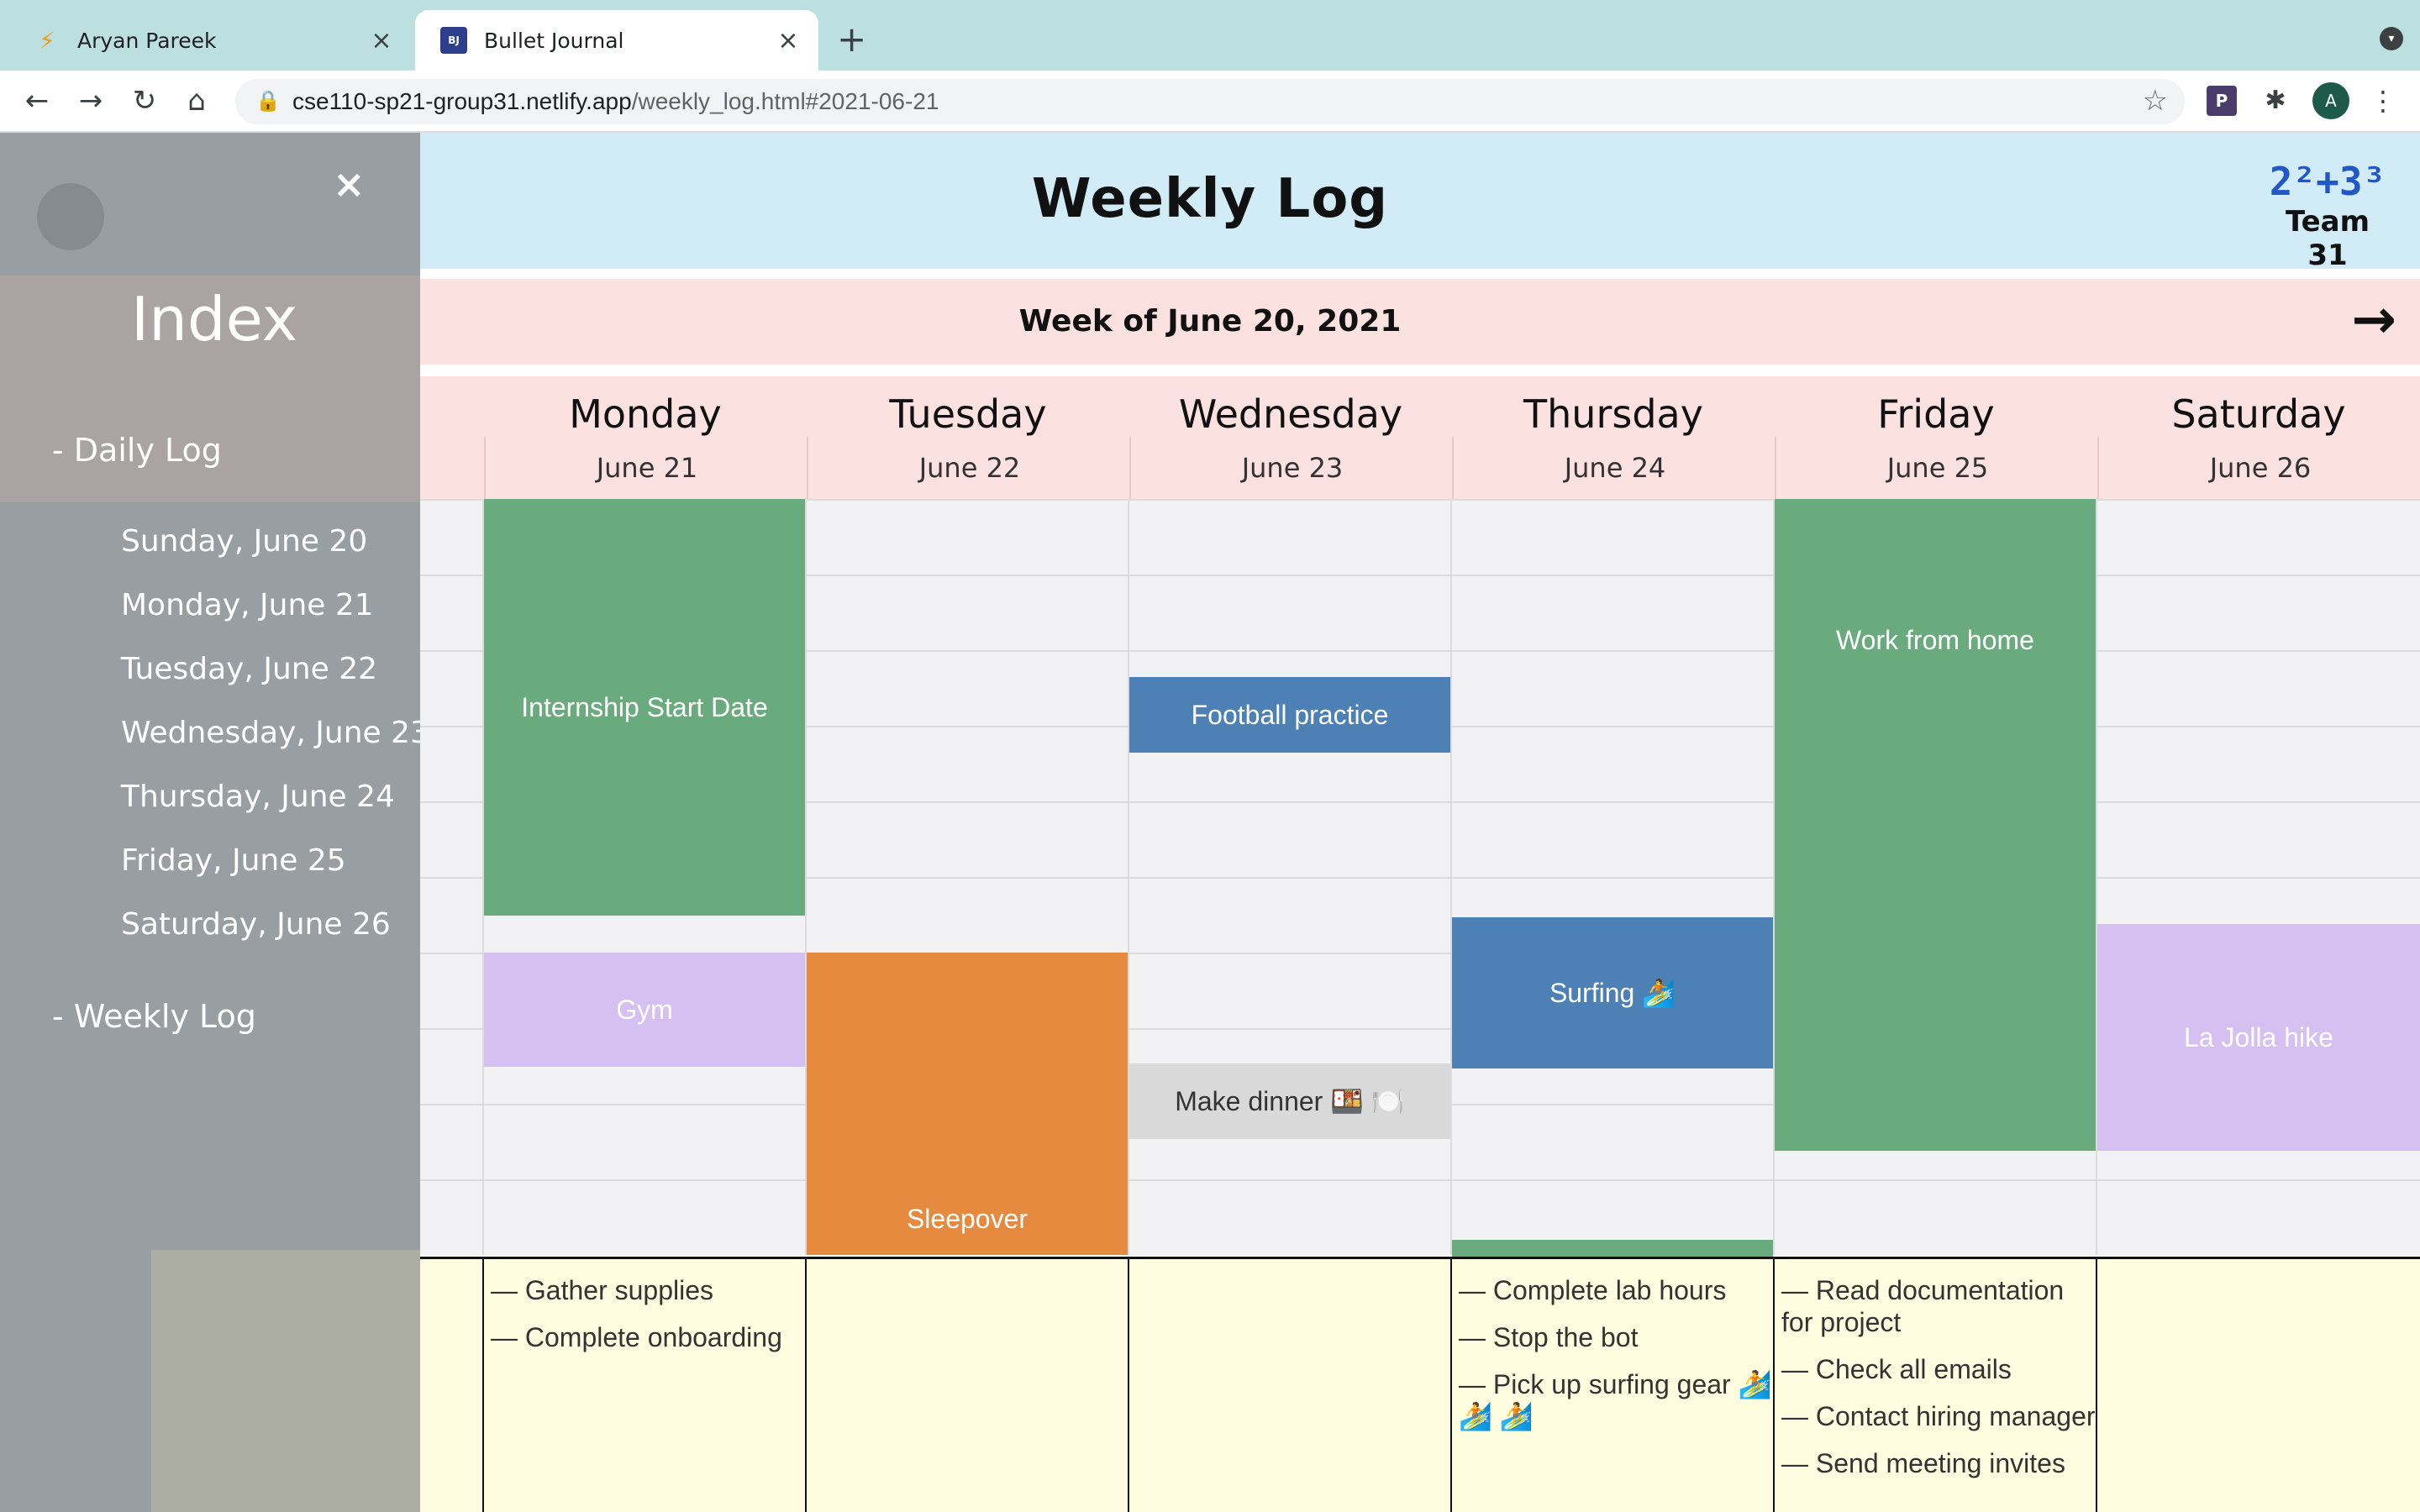 Image resolution: width=2420 pixels, height=1512 pixels. What do you see at coordinates (270, 733) in the screenshot?
I see `sidebar-item-wednesday: Wednesday, June 23` at bounding box center [270, 733].